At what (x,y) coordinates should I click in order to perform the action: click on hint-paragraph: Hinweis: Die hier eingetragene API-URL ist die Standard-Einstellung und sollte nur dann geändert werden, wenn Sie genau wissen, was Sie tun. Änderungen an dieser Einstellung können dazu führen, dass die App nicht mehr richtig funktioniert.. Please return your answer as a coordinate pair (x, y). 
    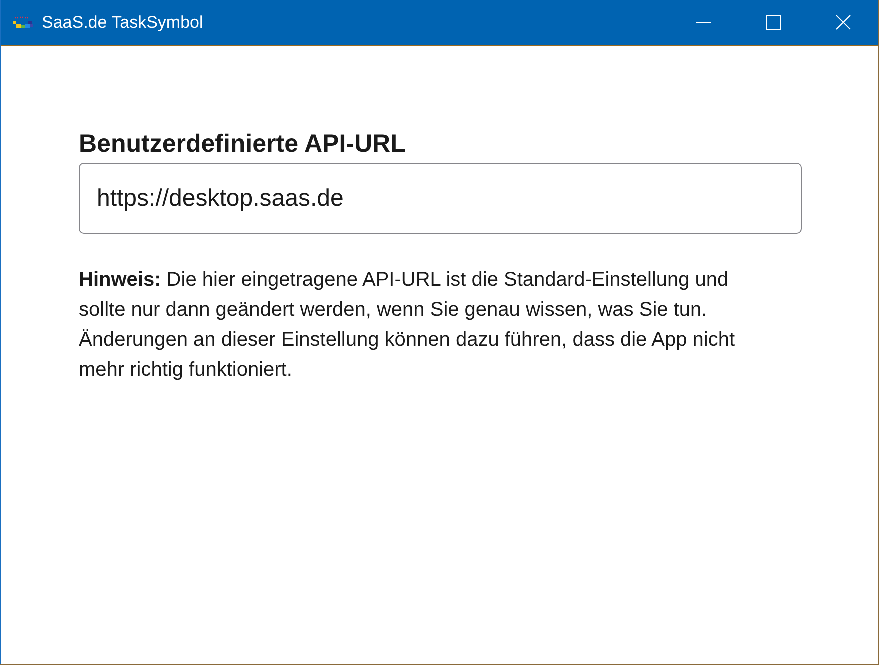
    Looking at the image, I should click on (407, 325).